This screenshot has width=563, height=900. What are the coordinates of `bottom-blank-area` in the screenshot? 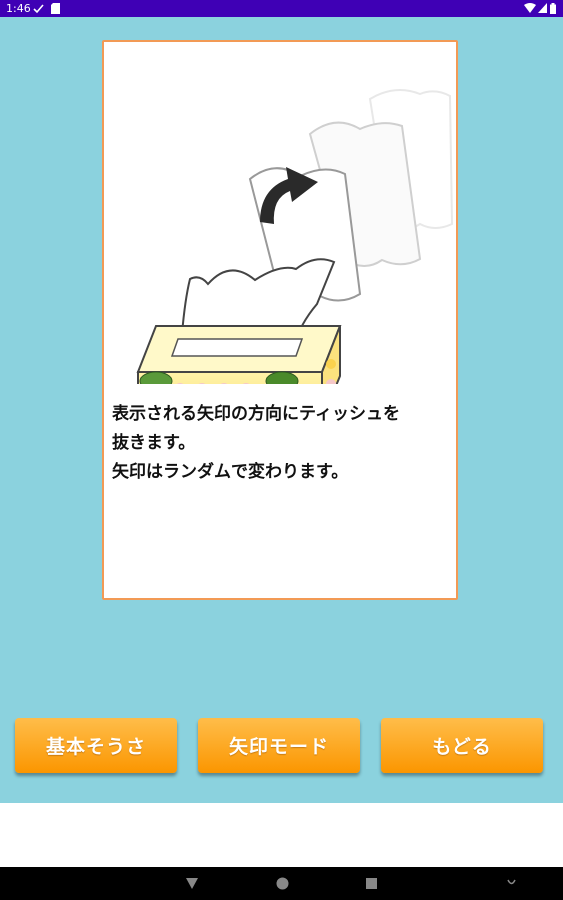 It's located at (281, 835).